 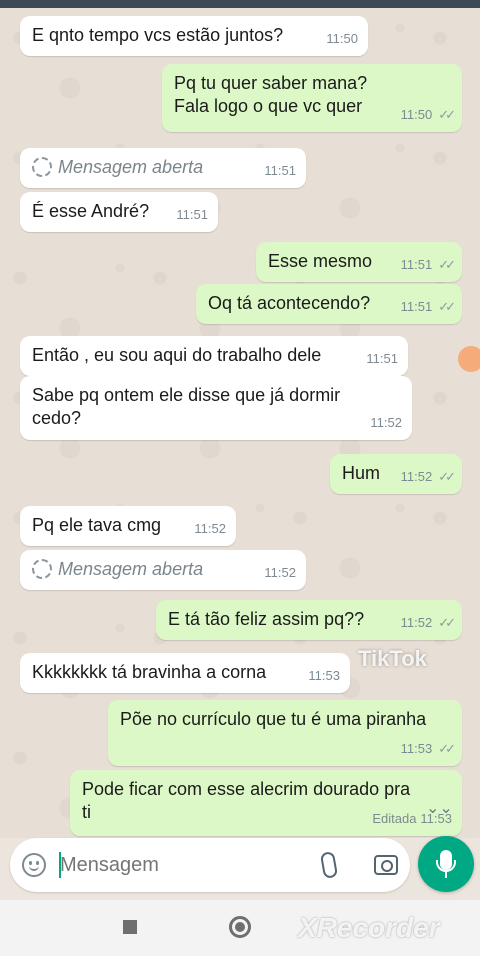 I want to click on message-body: E qnto tempo vcs estão juntos?, so click(x=158, y=35).